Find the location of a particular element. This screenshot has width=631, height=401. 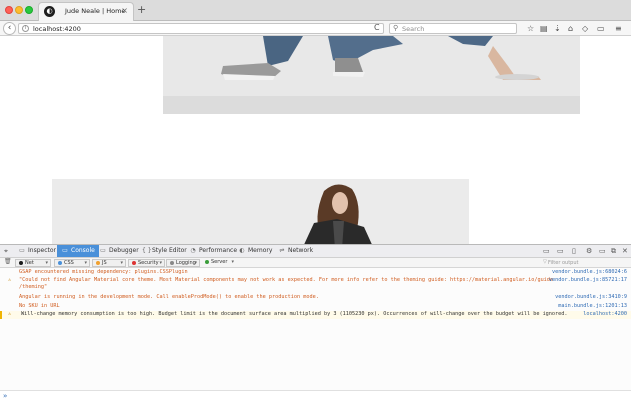

pocket-icon: ◇ is located at coordinates (585, 28).